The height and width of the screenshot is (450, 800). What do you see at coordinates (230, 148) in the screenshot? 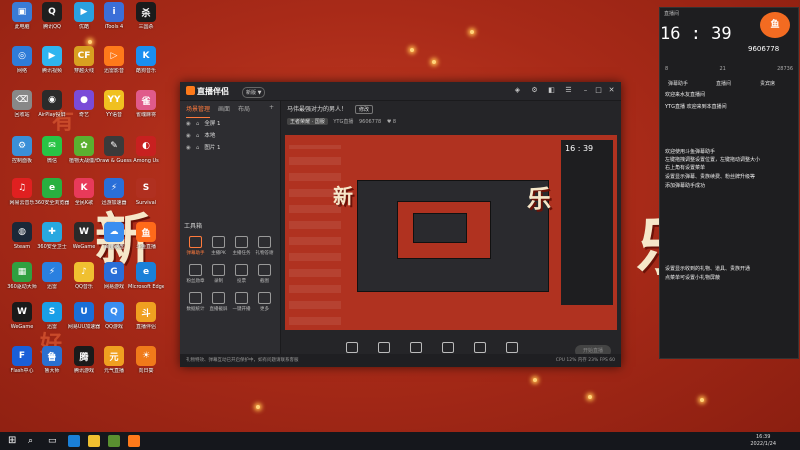
I see `scene-item: ◉ ⌂ 图片 1` at bounding box center [230, 148].